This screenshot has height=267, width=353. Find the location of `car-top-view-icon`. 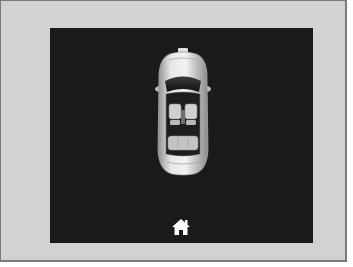

car-top-view-icon is located at coordinates (183, 112).